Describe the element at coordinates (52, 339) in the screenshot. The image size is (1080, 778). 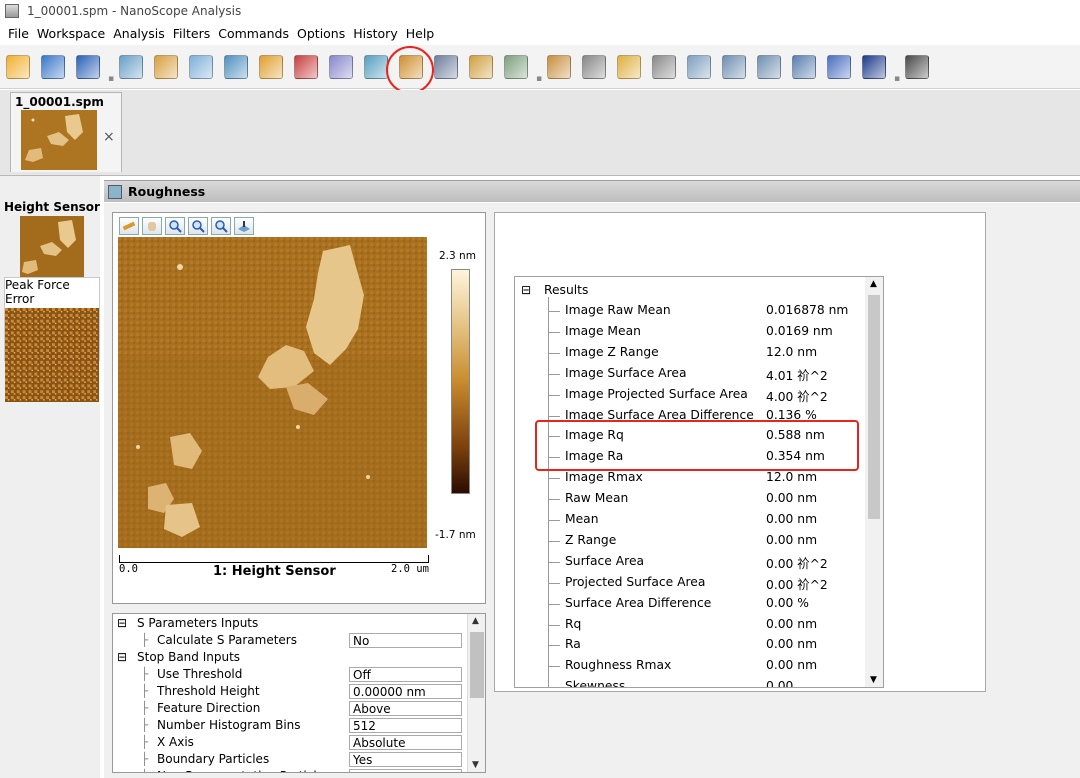
I see `channel-peak-force-error: Peak Force Error` at that location.